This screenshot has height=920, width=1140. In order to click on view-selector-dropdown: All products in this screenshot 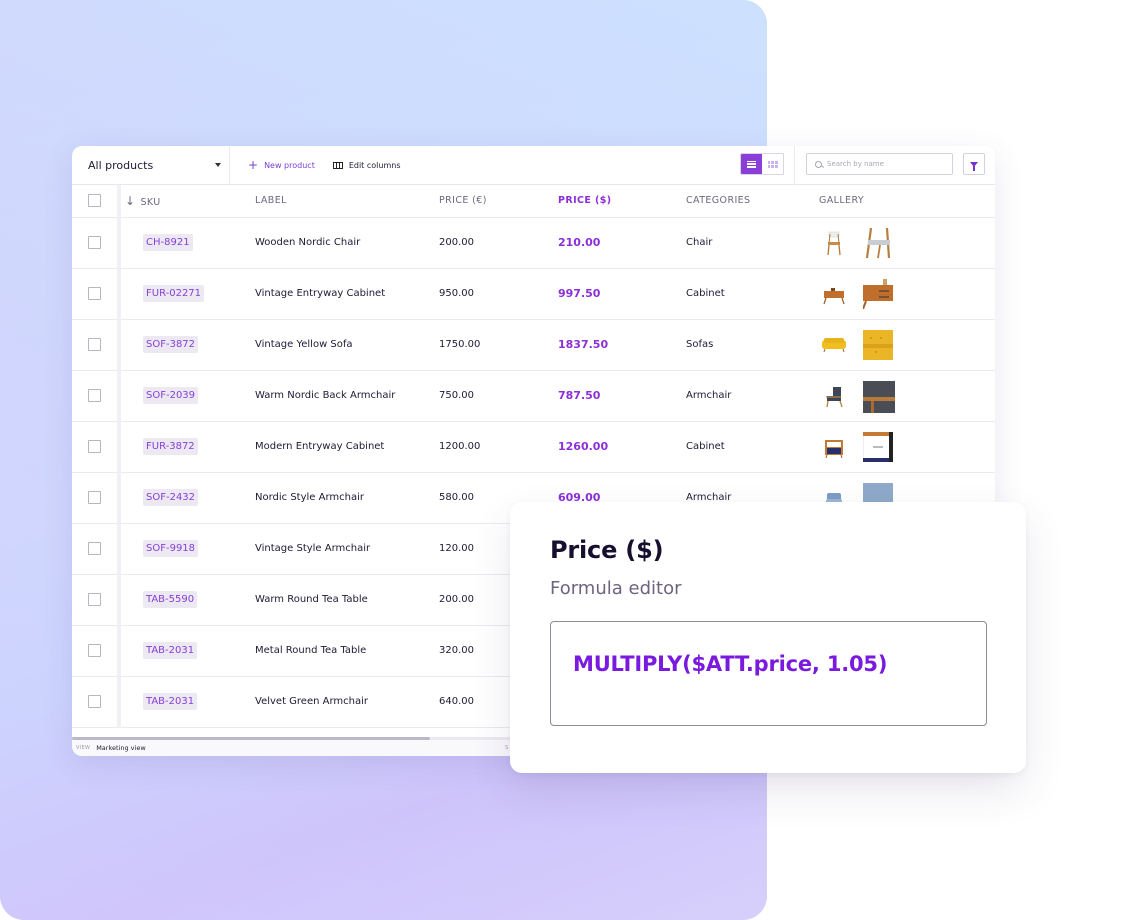, I will do `click(151, 165)`.